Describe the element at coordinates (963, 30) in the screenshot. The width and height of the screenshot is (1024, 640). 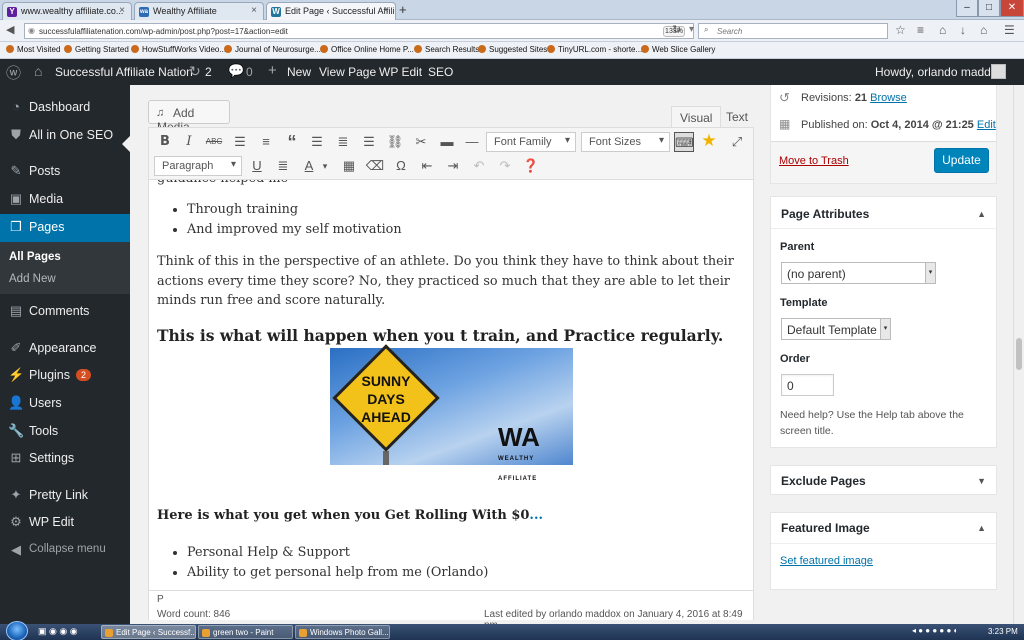
I see `download-icon: ↓` at that location.